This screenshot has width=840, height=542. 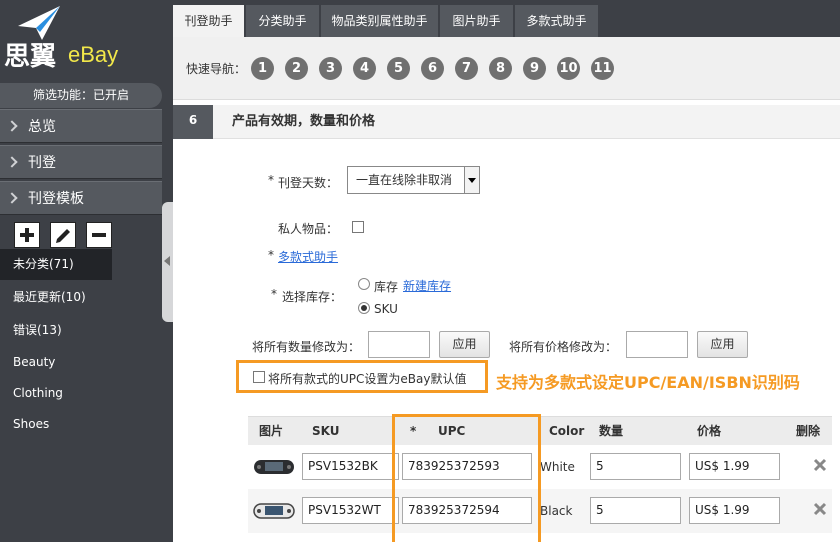 I want to click on pencil-icon, so click(x=63, y=236).